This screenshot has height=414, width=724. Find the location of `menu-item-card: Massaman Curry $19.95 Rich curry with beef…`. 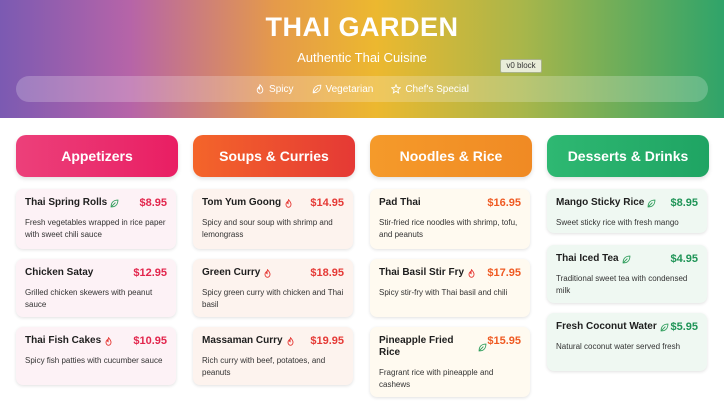

menu-item-card: Massaman Curry $19.95 Rich curry with beef… is located at coordinates (273, 356).